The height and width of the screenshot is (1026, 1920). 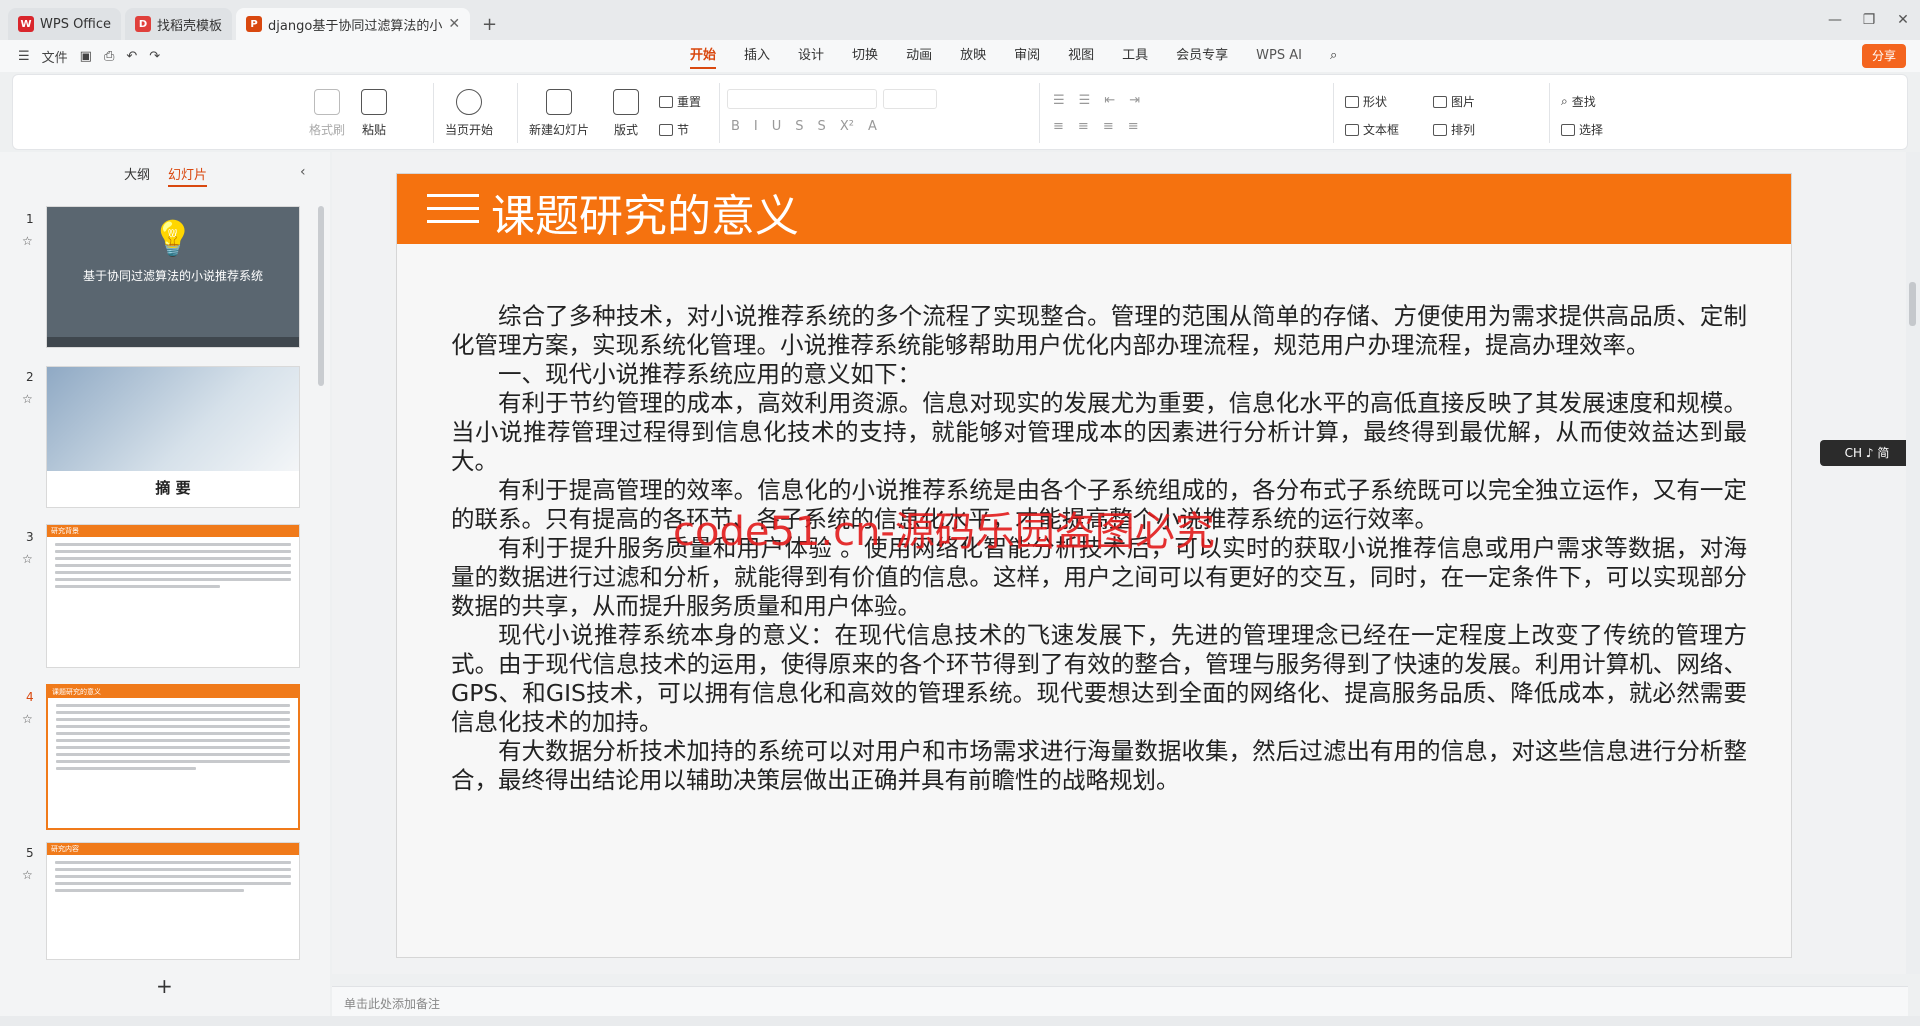 What do you see at coordinates (674, 129) in the screenshot?
I see `section-button: 节` at bounding box center [674, 129].